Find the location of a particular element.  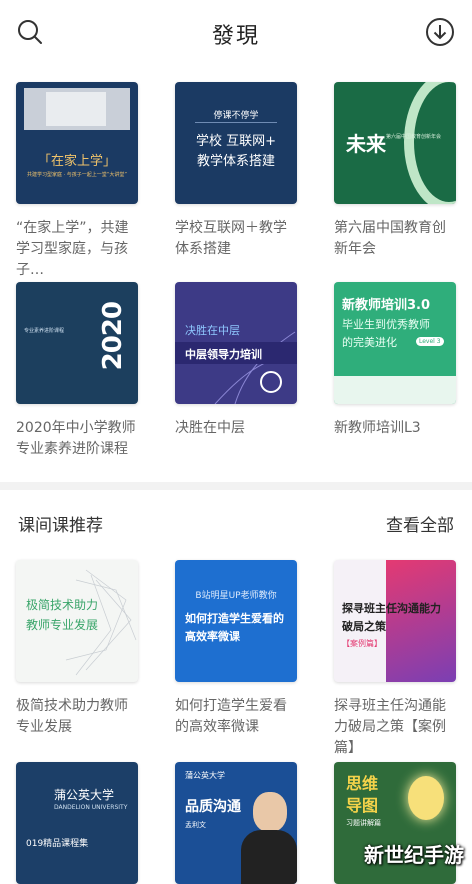

course-thumbnail: 蒲公英大学 品质沟通 孟利文 is located at coordinates (236, 823).